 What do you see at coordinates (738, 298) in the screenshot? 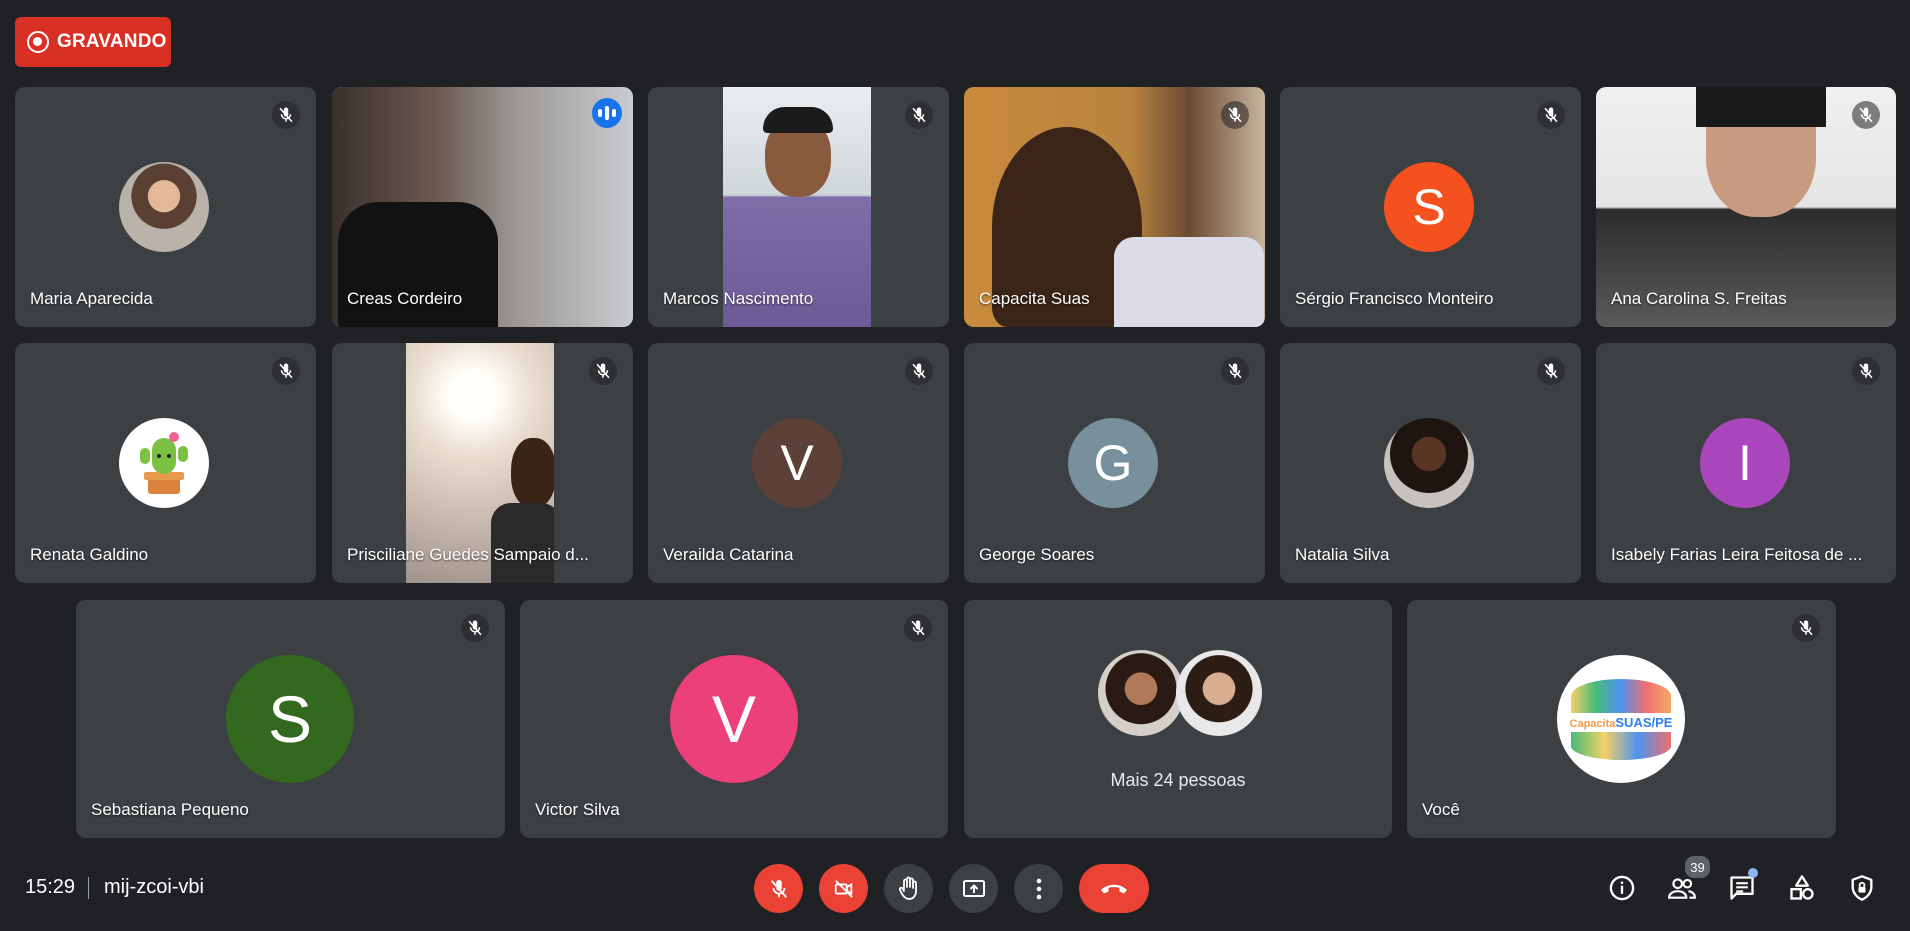
I see `participant-name: Marcos Nascimento` at bounding box center [738, 298].